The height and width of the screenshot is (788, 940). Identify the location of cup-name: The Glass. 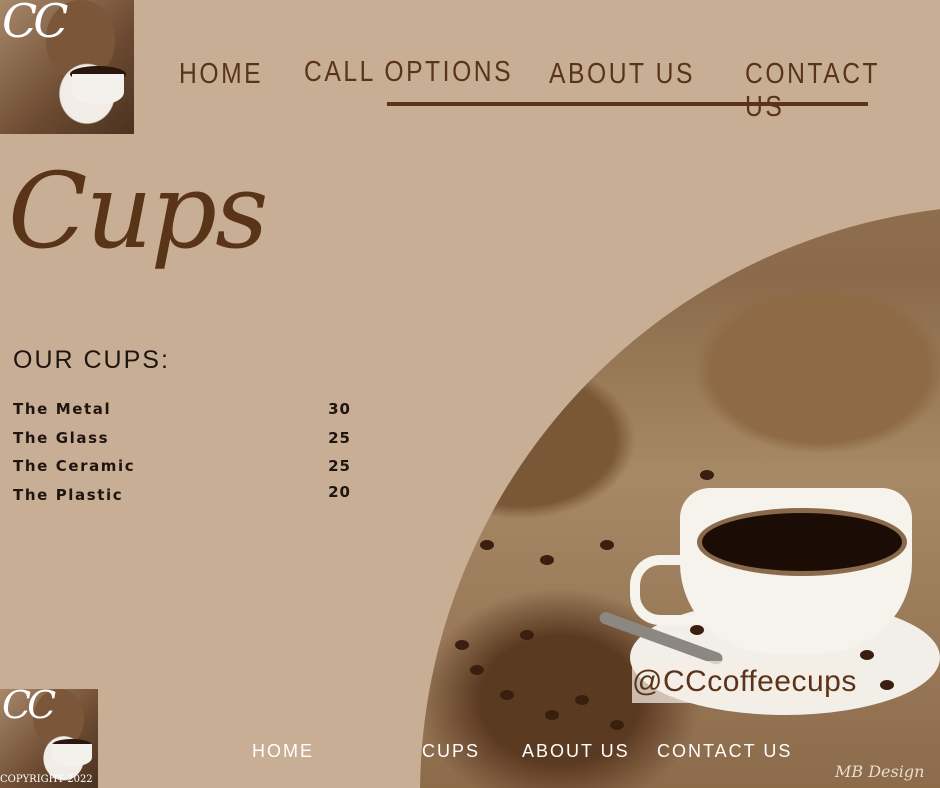
(61, 437).